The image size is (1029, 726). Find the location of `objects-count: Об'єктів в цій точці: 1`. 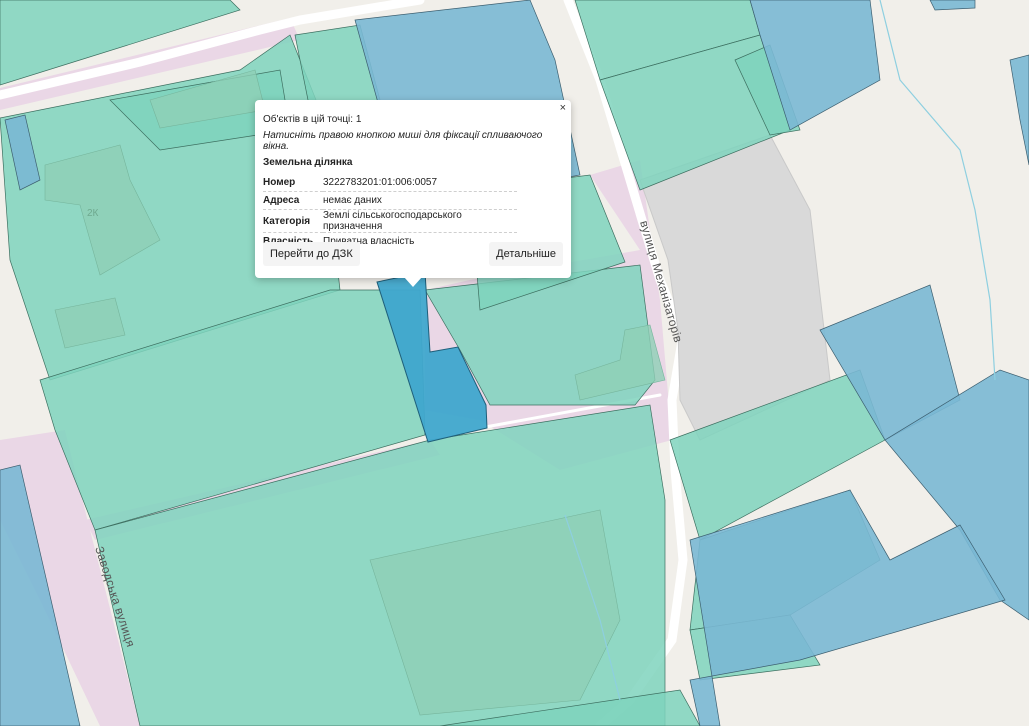

objects-count: Об'єктів в цій точці: 1 is located at coordinates (312, 119).